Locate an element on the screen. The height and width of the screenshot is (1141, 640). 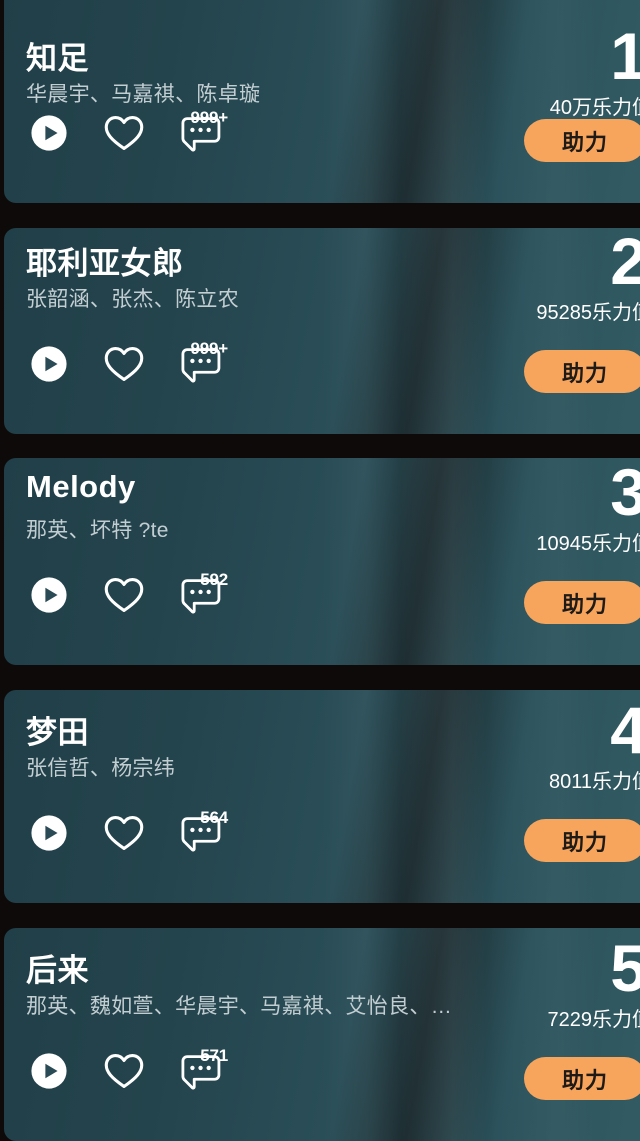
song-artists: 那英、坏特 ?te is located at coordinates (97, 530).